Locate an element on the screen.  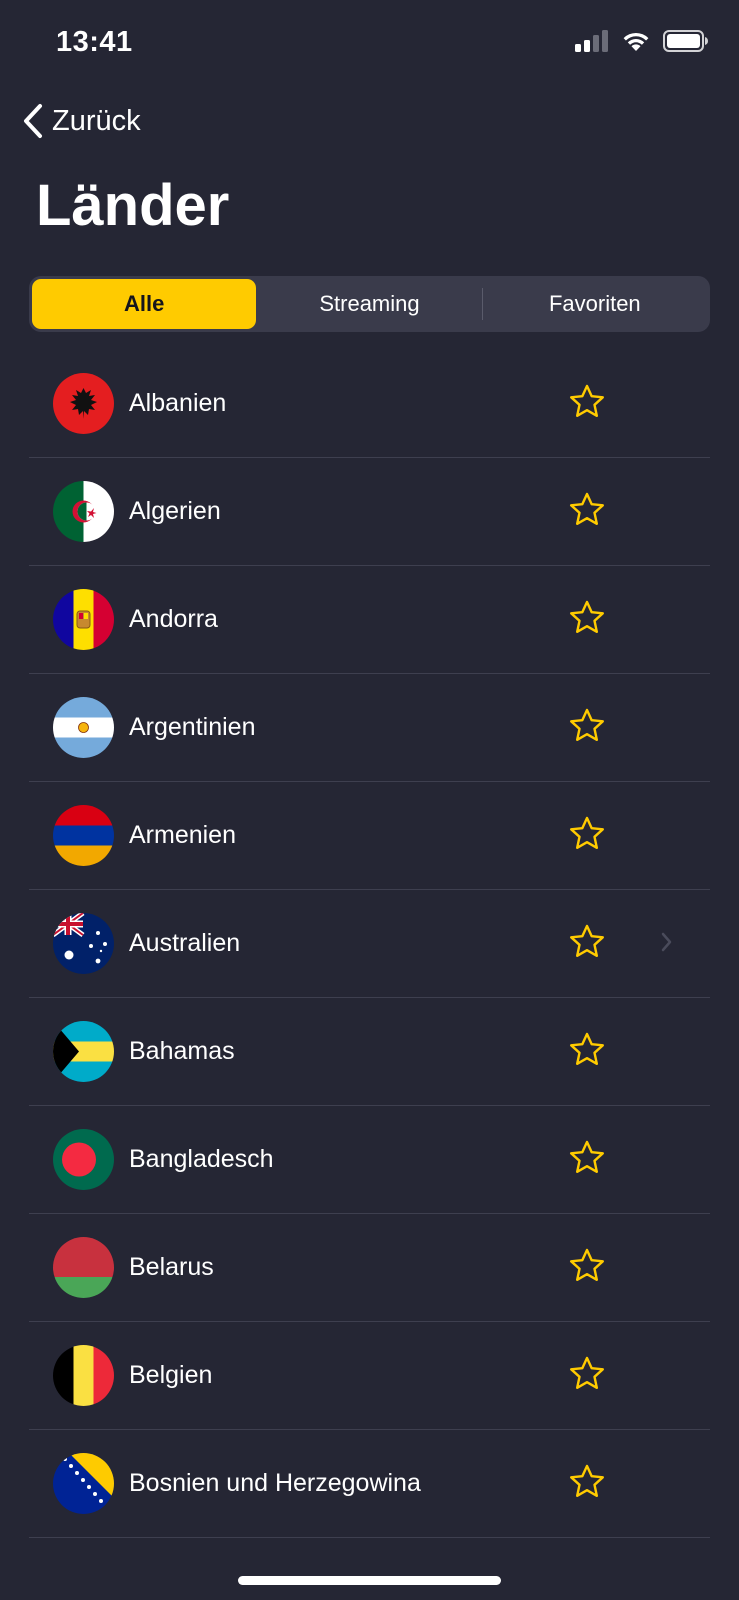
argentina-flag-icon is located at coordinates (83, 727).